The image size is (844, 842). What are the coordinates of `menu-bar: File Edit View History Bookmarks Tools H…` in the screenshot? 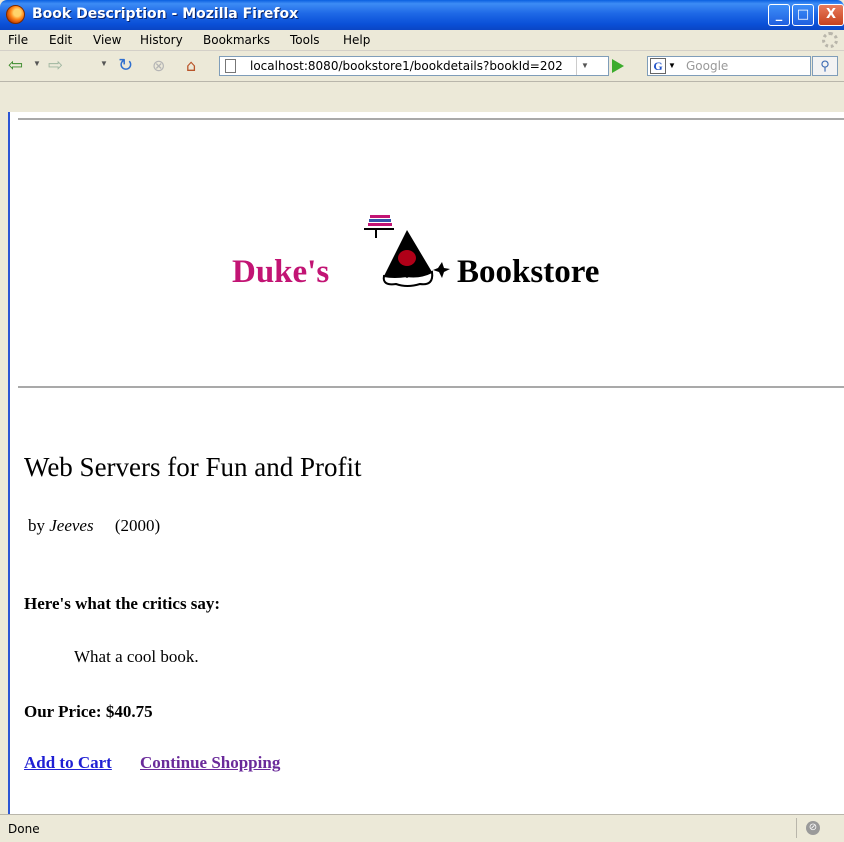 It's located at (422, 40).